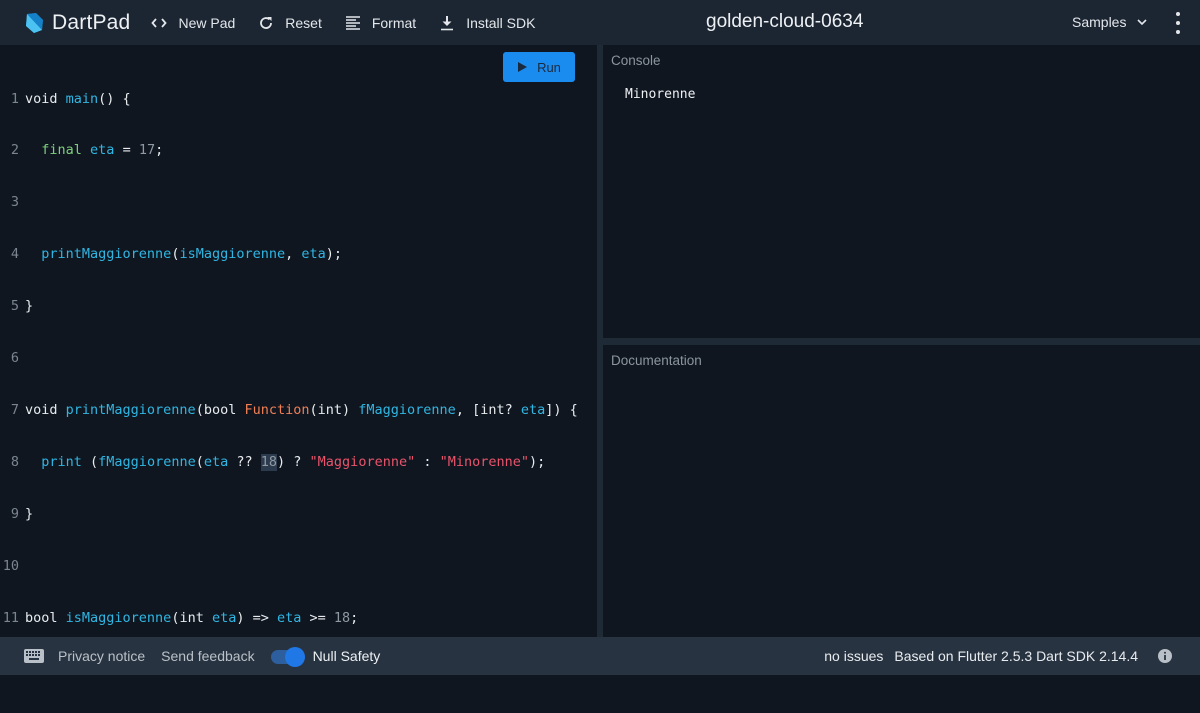 This screenshot has height=713, width=1200. What do you see at coordinates (159, 23) in the screenshot?
I see `code-icon` at bounding box center [159, 23].